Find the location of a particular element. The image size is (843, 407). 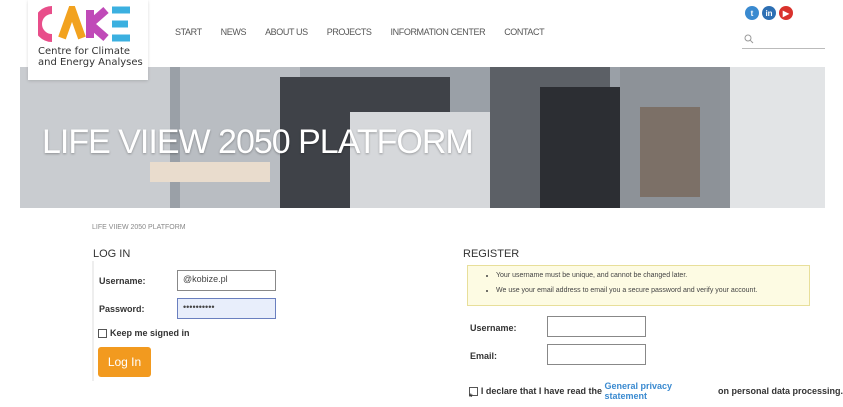

register-username-input is located at coordinates (596, 326).